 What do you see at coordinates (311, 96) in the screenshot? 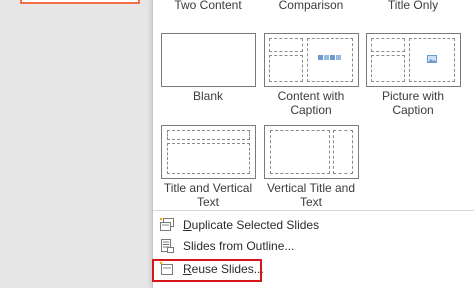
I see `label-line: Content with` at bounding box center [311, 96].